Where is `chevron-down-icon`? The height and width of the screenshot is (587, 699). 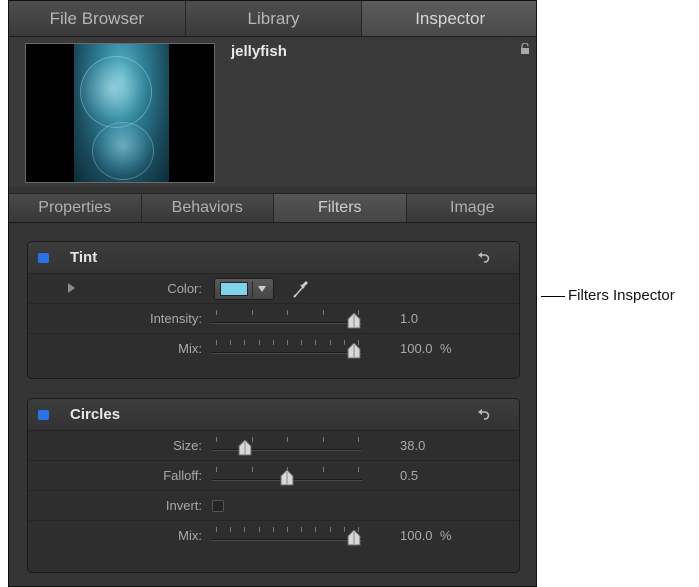
chevron-down-icon is located at coordinates (262, 289).